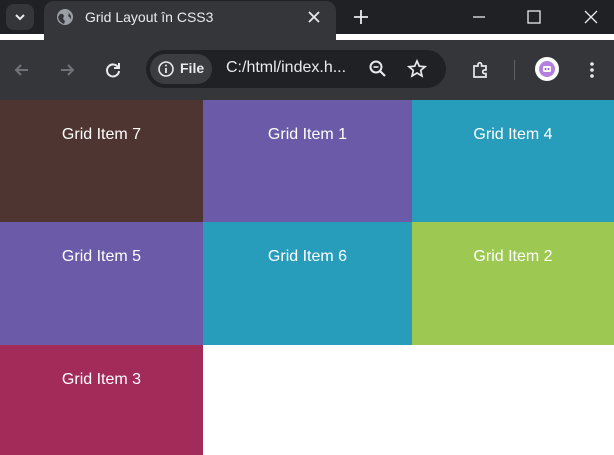 The image size is (614, 455). What do you see at coordinates (166, 69) in the screenshot?
I see `info-icon` at bounding box center [166, 69].